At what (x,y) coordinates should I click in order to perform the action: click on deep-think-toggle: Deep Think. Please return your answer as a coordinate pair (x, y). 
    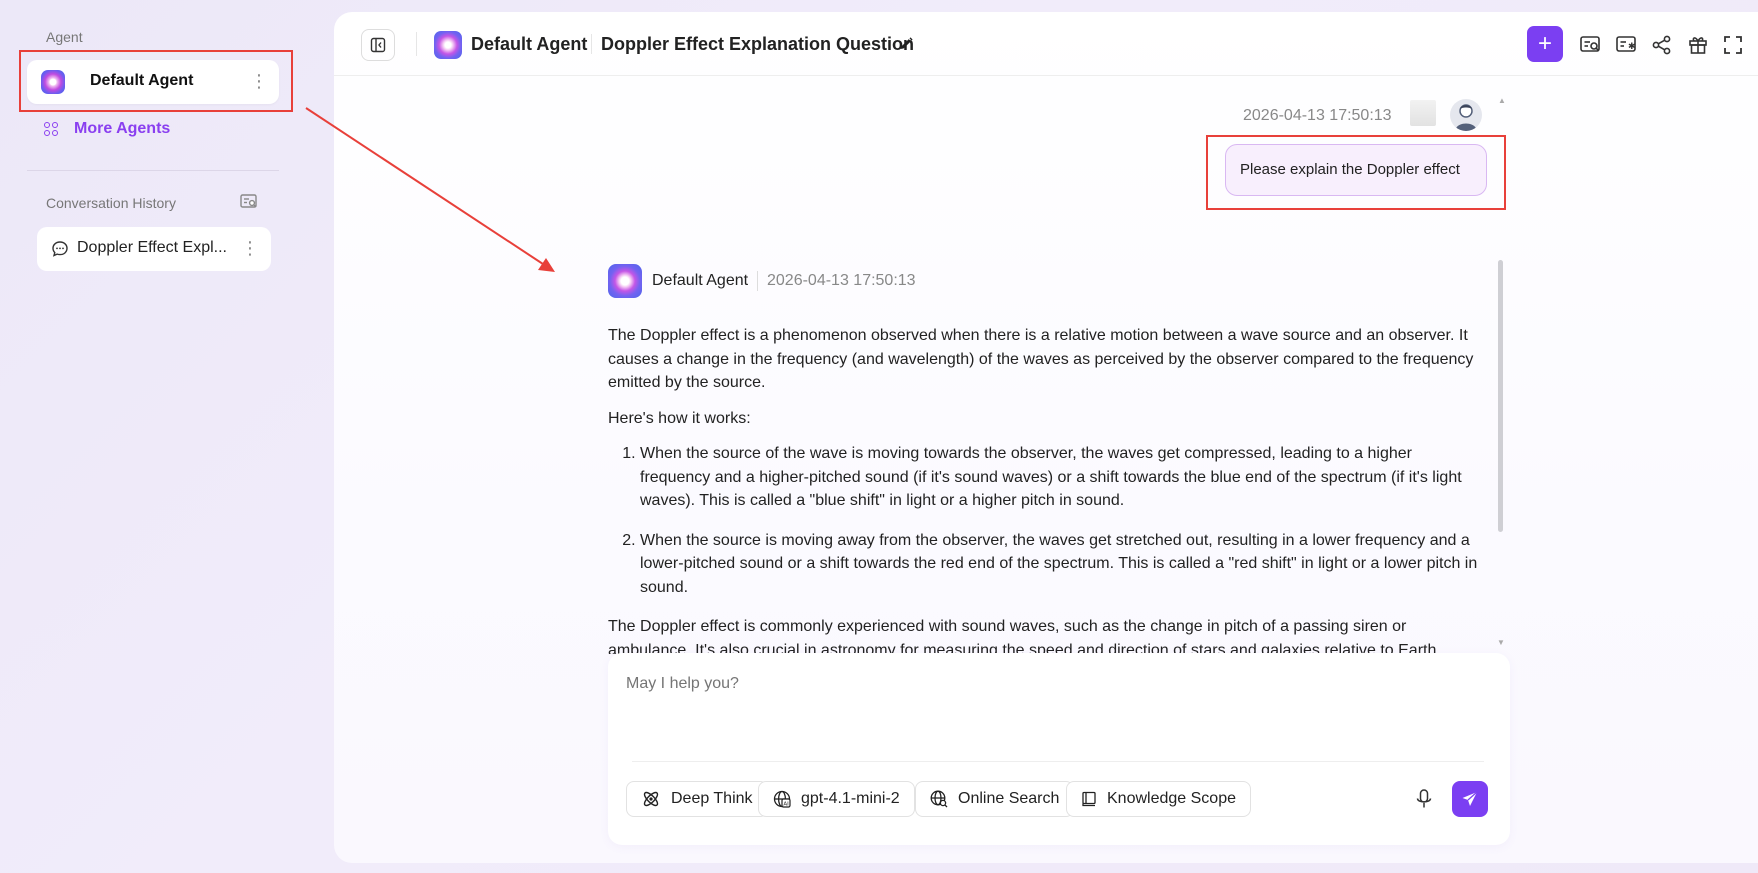
    Looking at the image, I should click on (697, 799).